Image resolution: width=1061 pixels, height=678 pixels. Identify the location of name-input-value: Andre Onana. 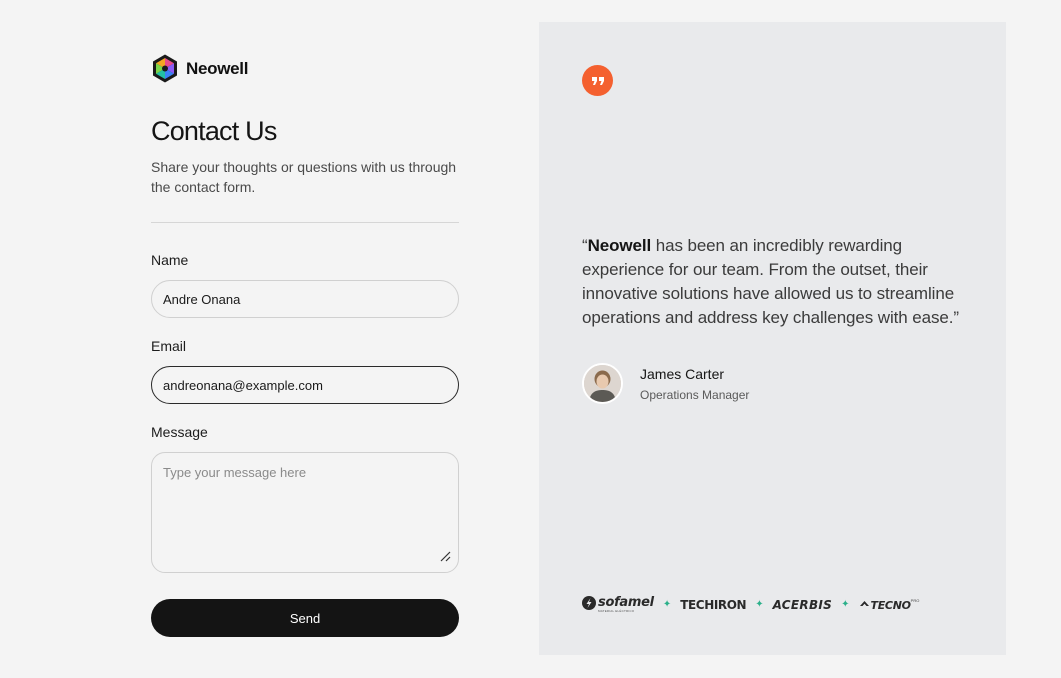
(202, 299).